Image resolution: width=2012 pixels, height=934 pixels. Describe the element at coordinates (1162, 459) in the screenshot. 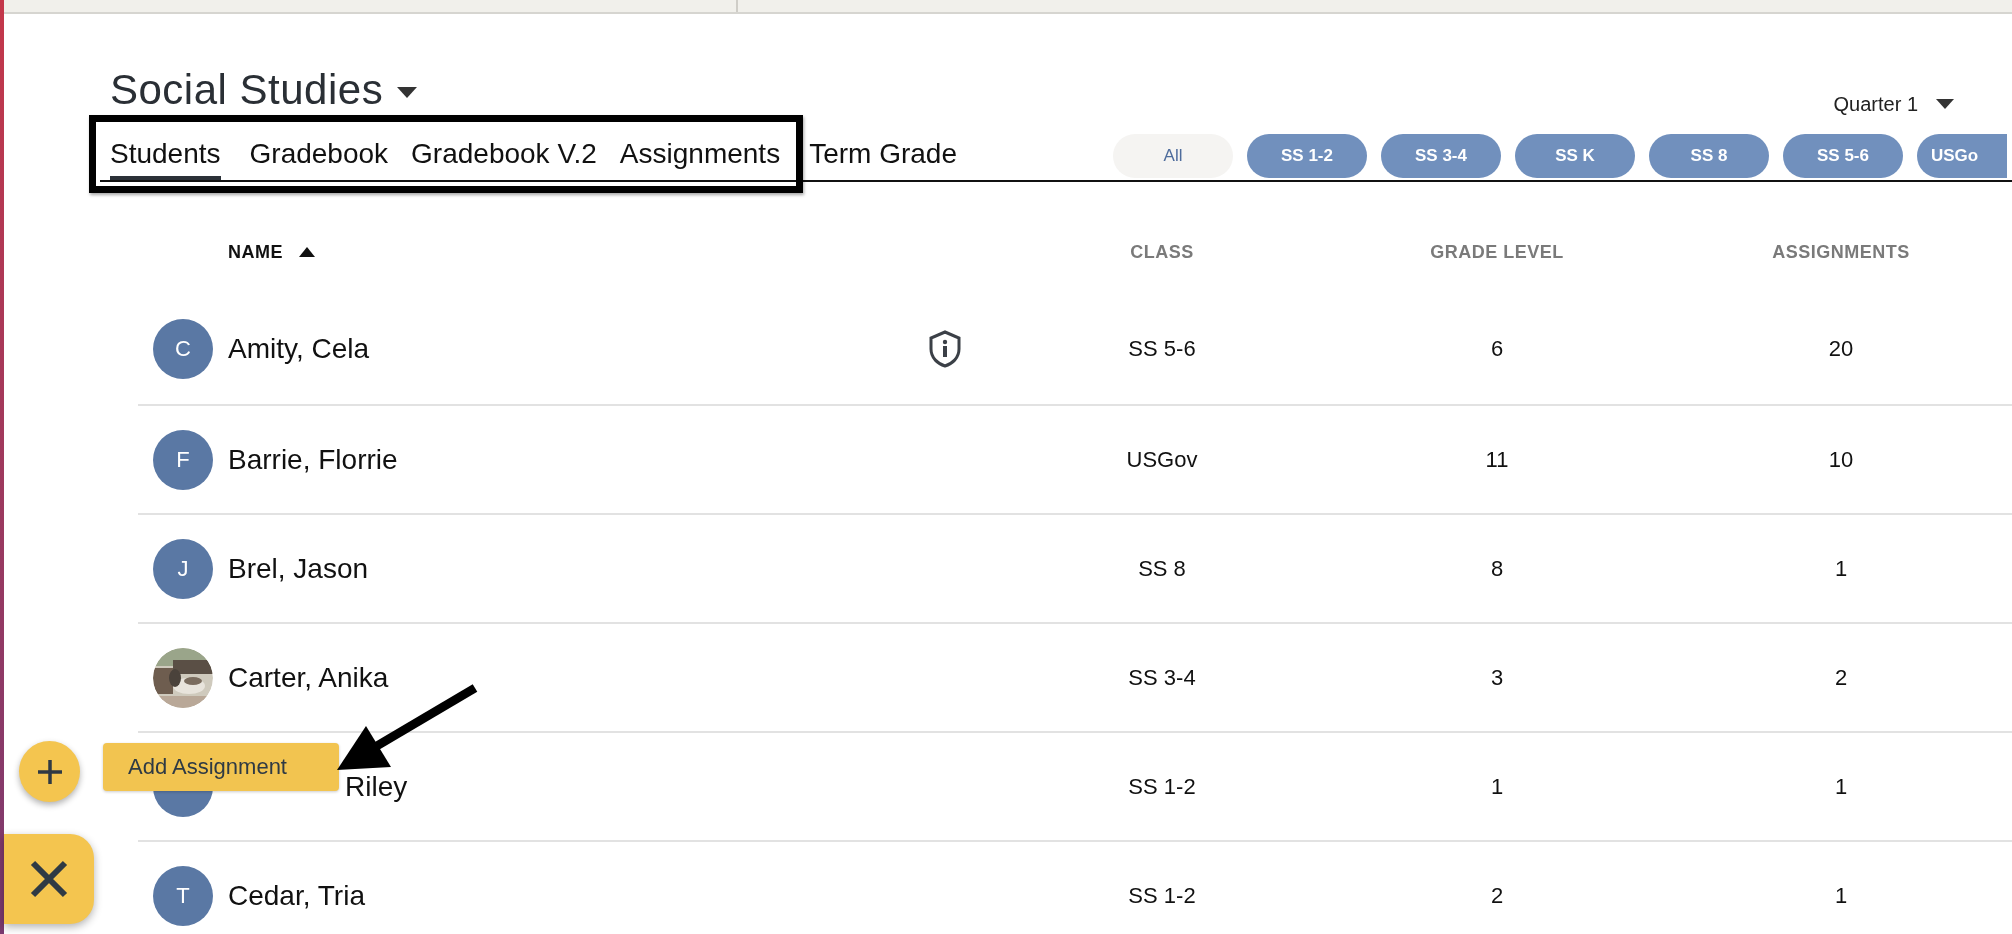

I see `table-cell: USGov` at that location.